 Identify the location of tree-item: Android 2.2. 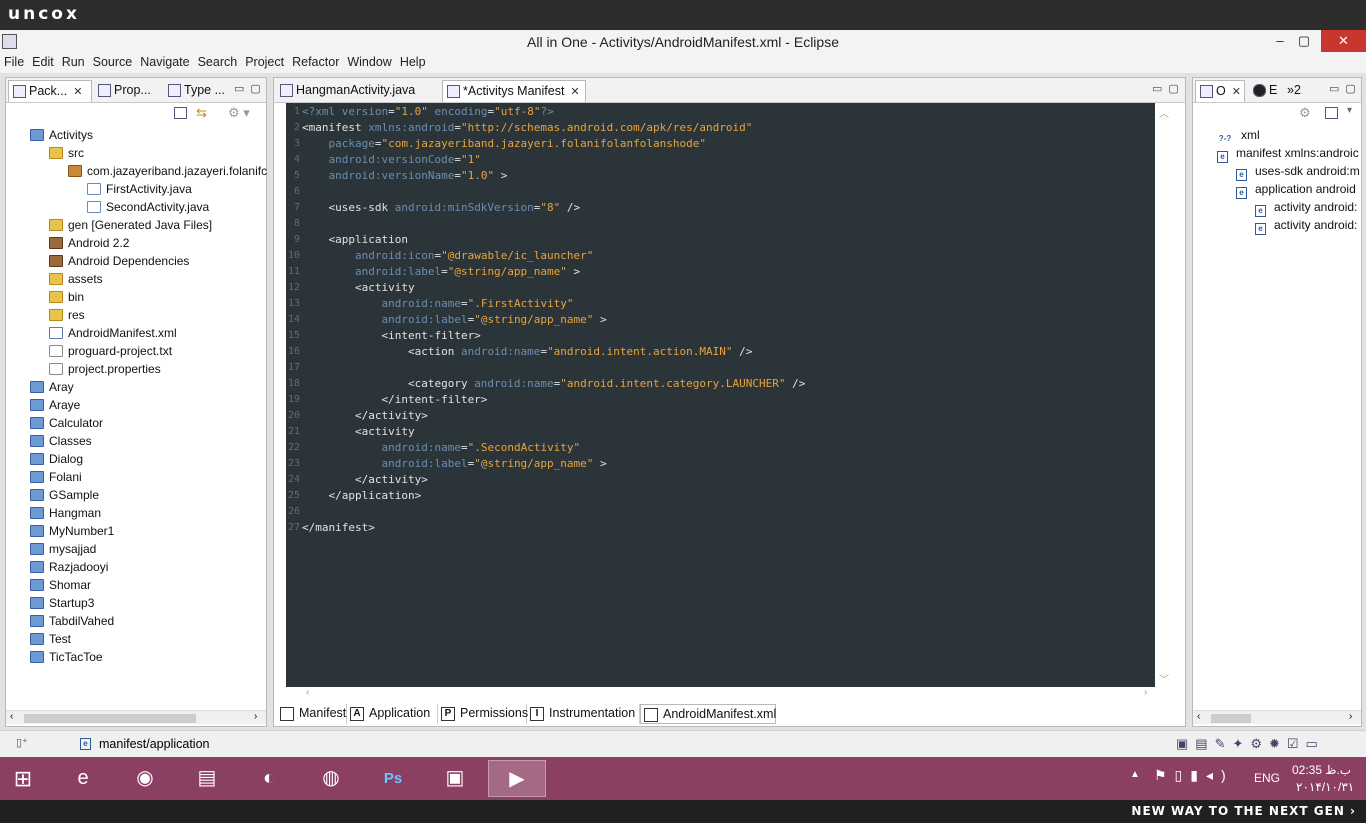
(89, 243).